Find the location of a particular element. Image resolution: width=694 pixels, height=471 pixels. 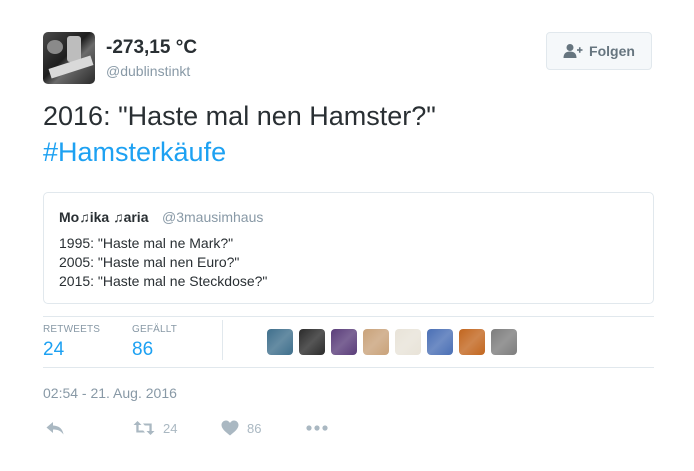

author-avatar is located at coordinates (69, 58).